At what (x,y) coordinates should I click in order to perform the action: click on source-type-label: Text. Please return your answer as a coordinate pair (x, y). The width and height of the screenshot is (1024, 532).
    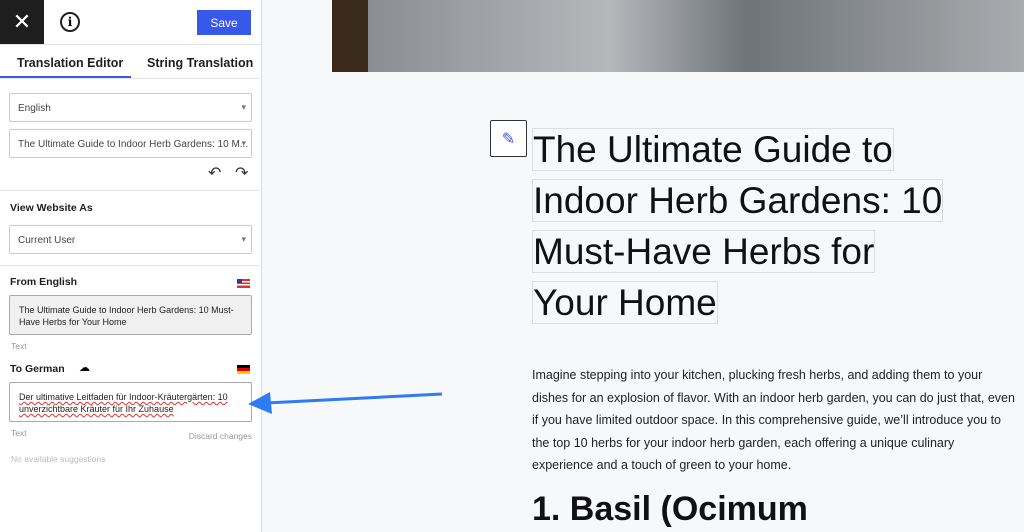
    Looking at the image, I should click on (19, 346).